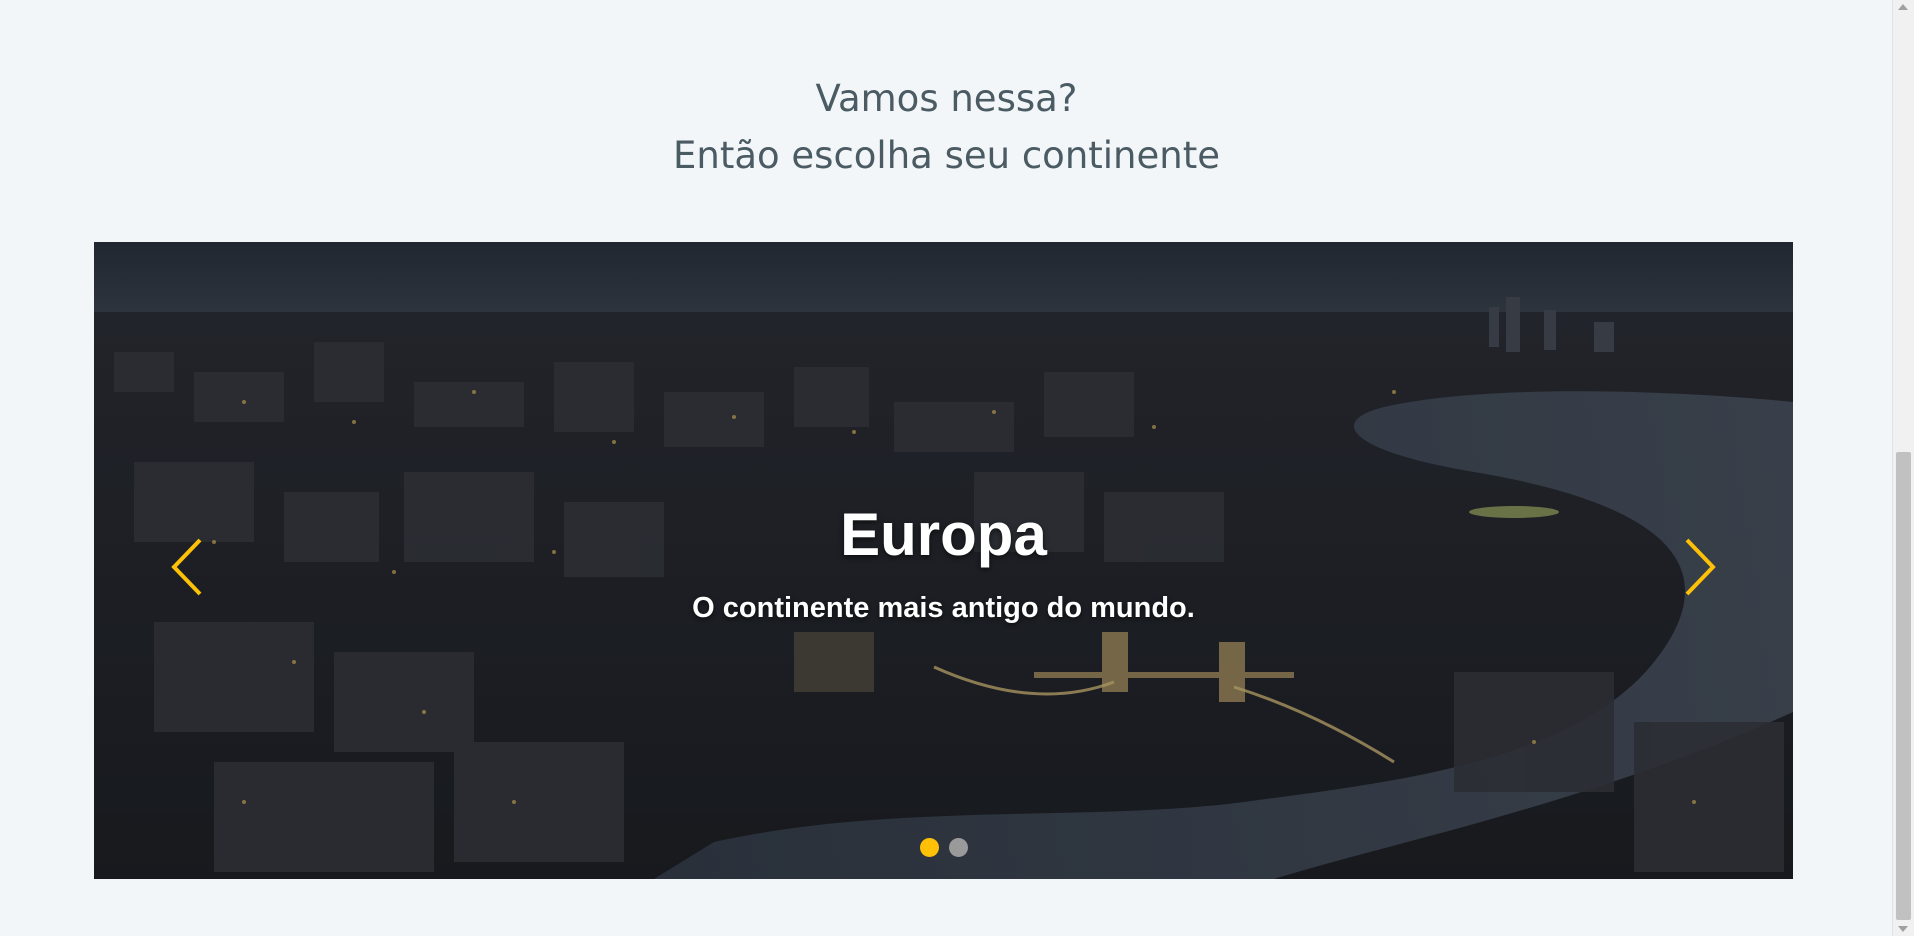  Describe the element at coordinates (946, 155) in the screenshot. I see `section-heading-line-2: Então escolha seu continente` at that location.